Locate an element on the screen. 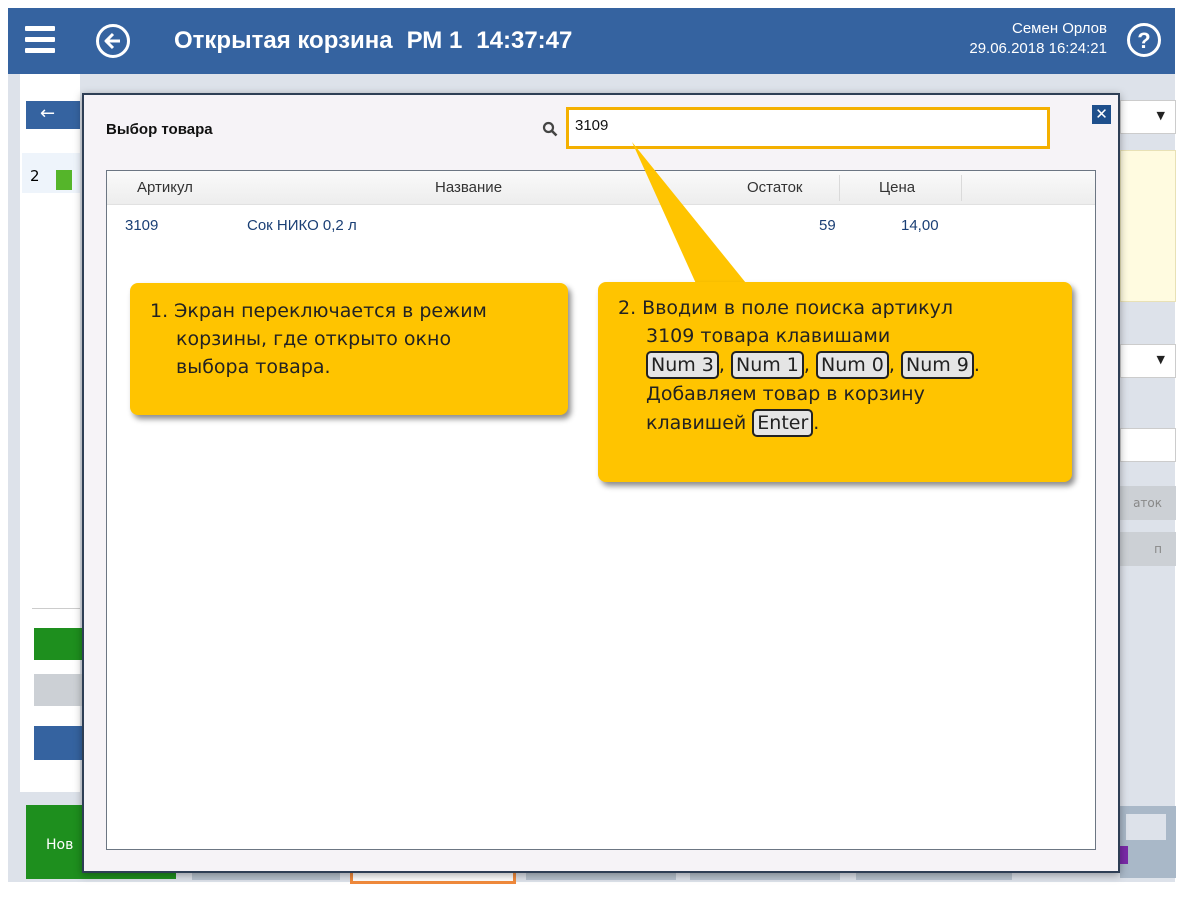 The image size is (1183, 912). key-enter: Enter is located at coordinates (783, 423).